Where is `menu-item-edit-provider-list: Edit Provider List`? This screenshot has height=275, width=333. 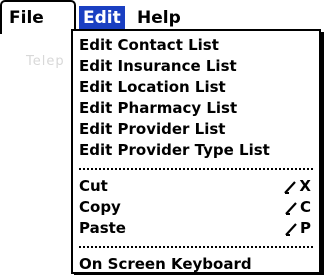
menu-item-edit-provider-list: Edit Provider List is located at coordinates (196, 129).